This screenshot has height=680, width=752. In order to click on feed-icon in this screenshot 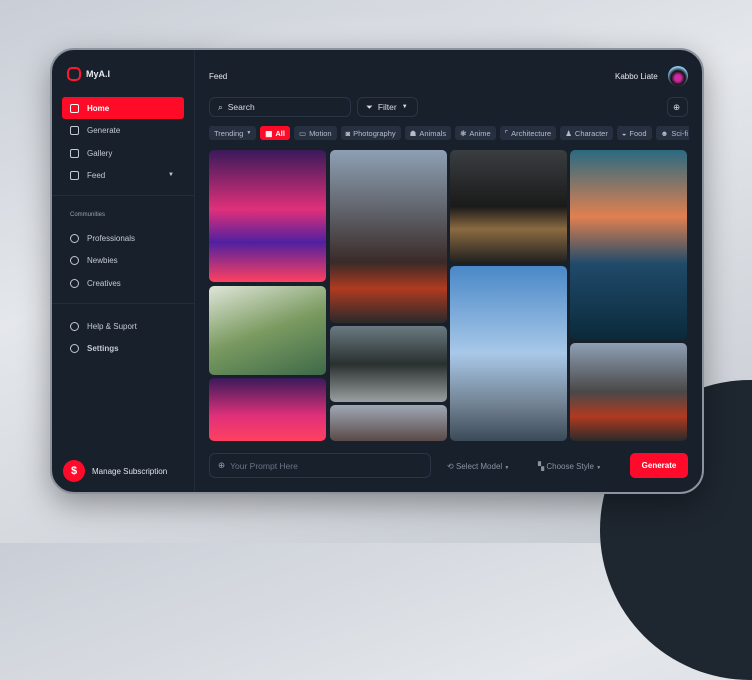, I will do `click(74, 175)`.